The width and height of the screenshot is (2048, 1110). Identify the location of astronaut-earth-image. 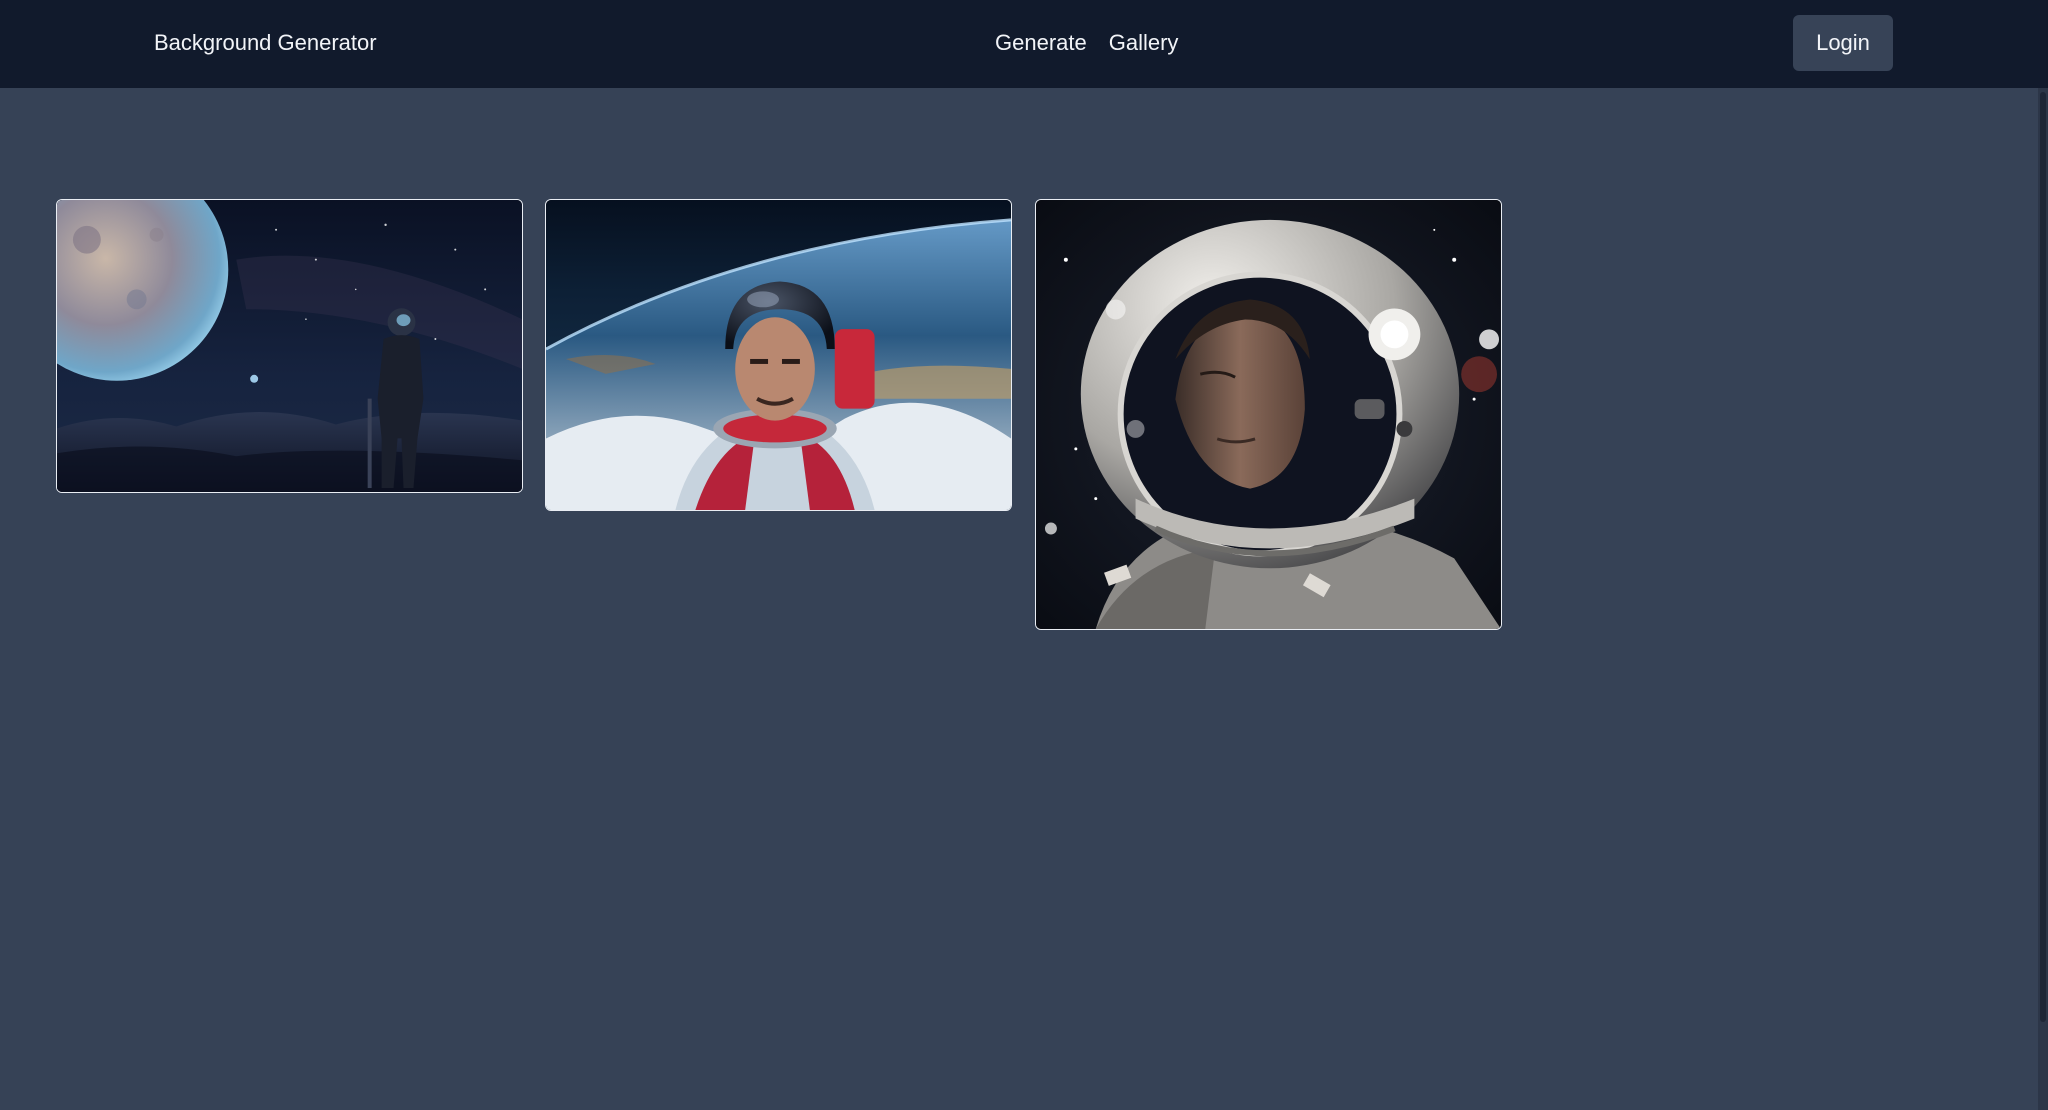
(778, 355).